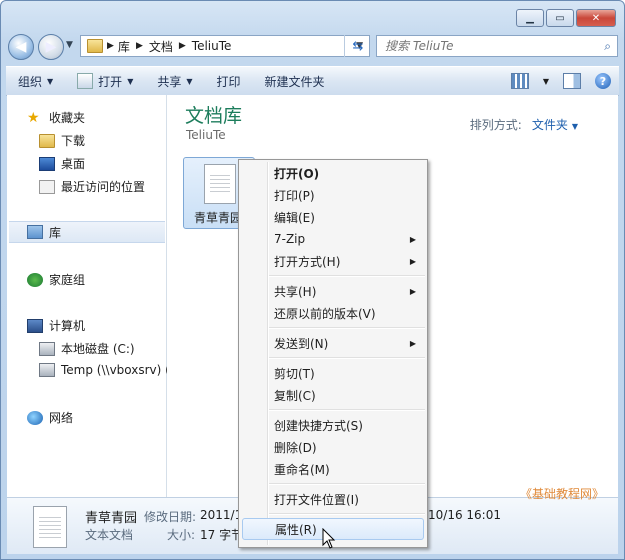 Image resolution: width=625 pixels, height=560 pixels. Describe the element at coordinates (464, 515) in the screenshot. I see `details-modified-value-tail: 10/16 16:01` at that location.